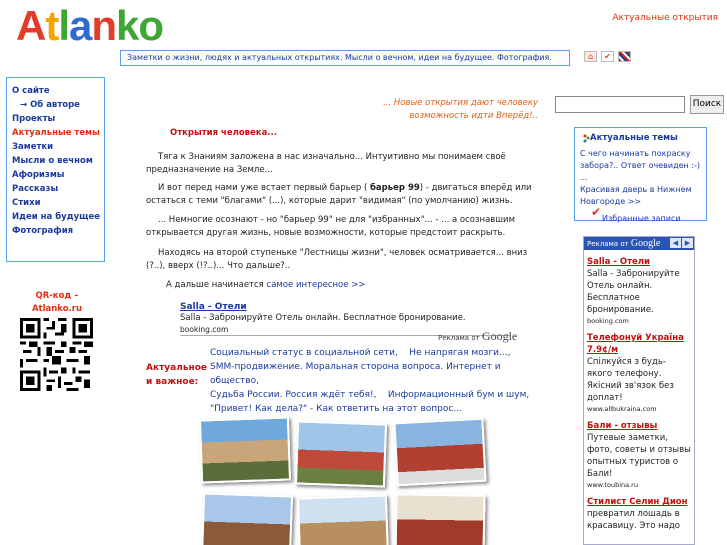 Image resolution: width=727 pixels, height=545 pixels. Describe the element at coordinates (707, 104) in the screenshot. I see `search-button: Поиск` at that location.